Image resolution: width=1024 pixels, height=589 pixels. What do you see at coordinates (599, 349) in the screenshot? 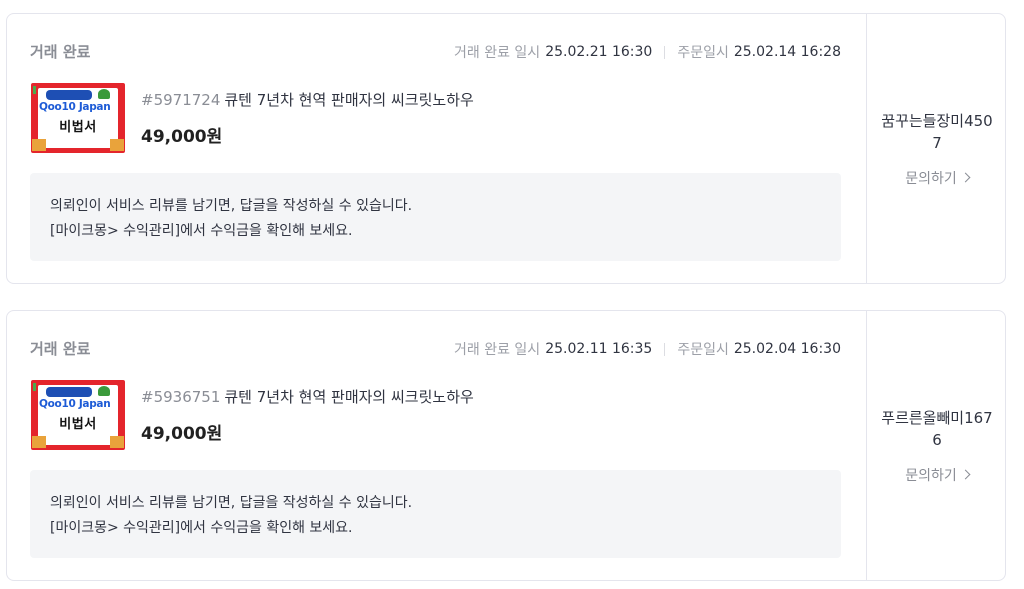
I see `completed-date: 25.02.11 16:35` at bounding box center [599, 349].